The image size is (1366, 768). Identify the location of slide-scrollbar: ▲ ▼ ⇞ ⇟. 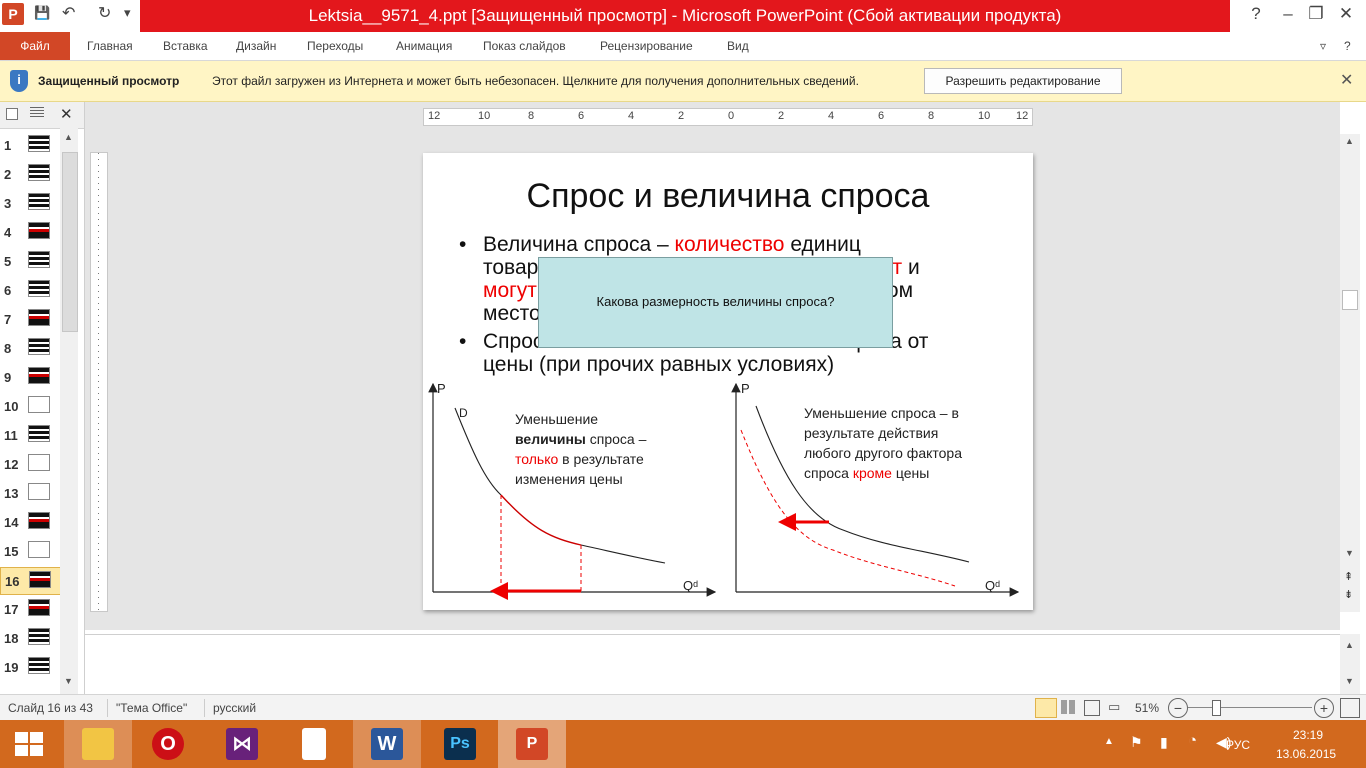
(1350, 373).